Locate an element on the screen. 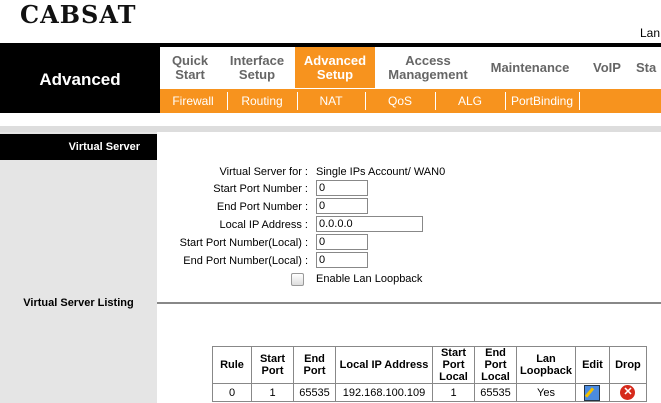 This screenshot has width=661, height=403. subnav-portbinding: PortBinding is located at coordinates (542, 101).